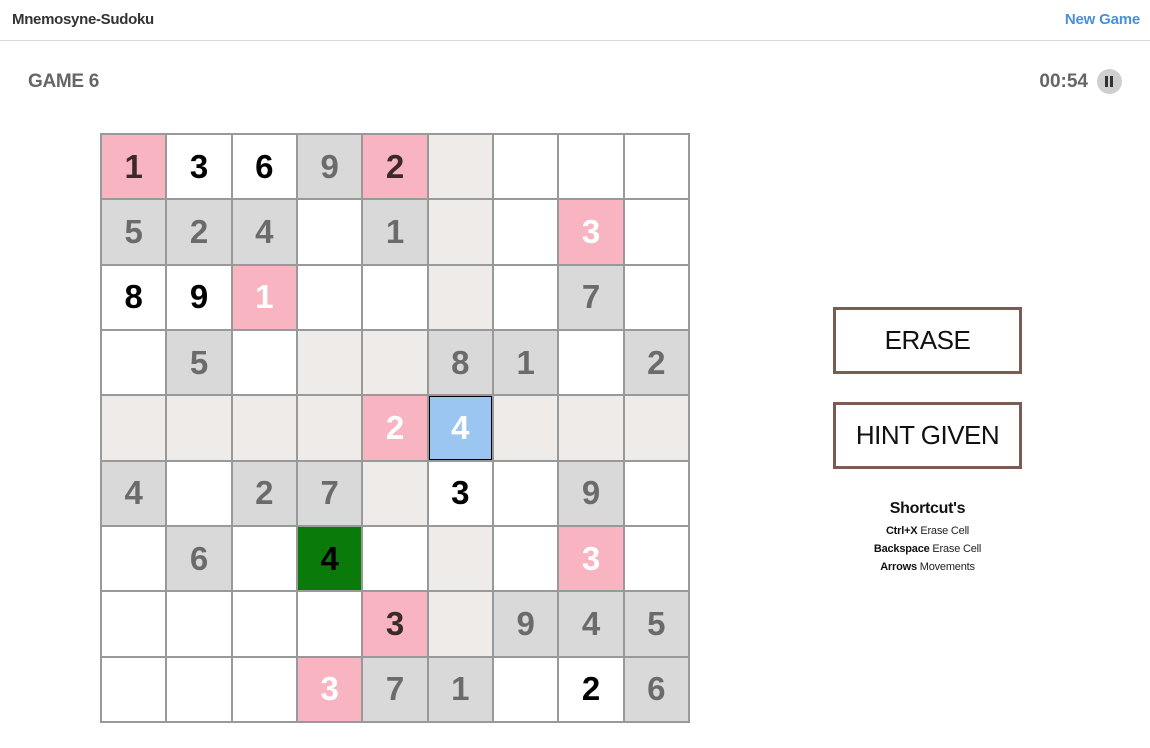 This screenshot has width=1150, height=748. I want to click on sudoku-cell-r9c2, so click(199, 689).